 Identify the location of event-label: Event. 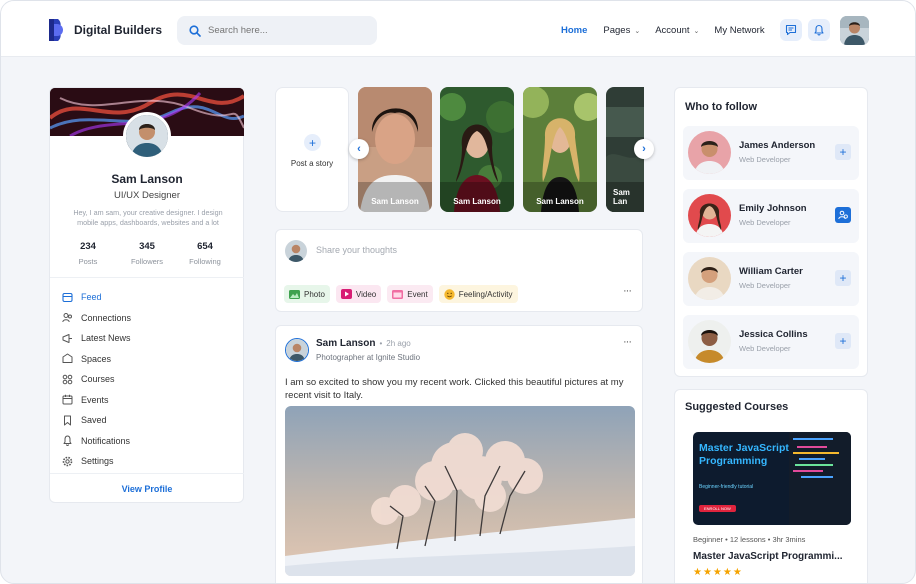
(417, 294).